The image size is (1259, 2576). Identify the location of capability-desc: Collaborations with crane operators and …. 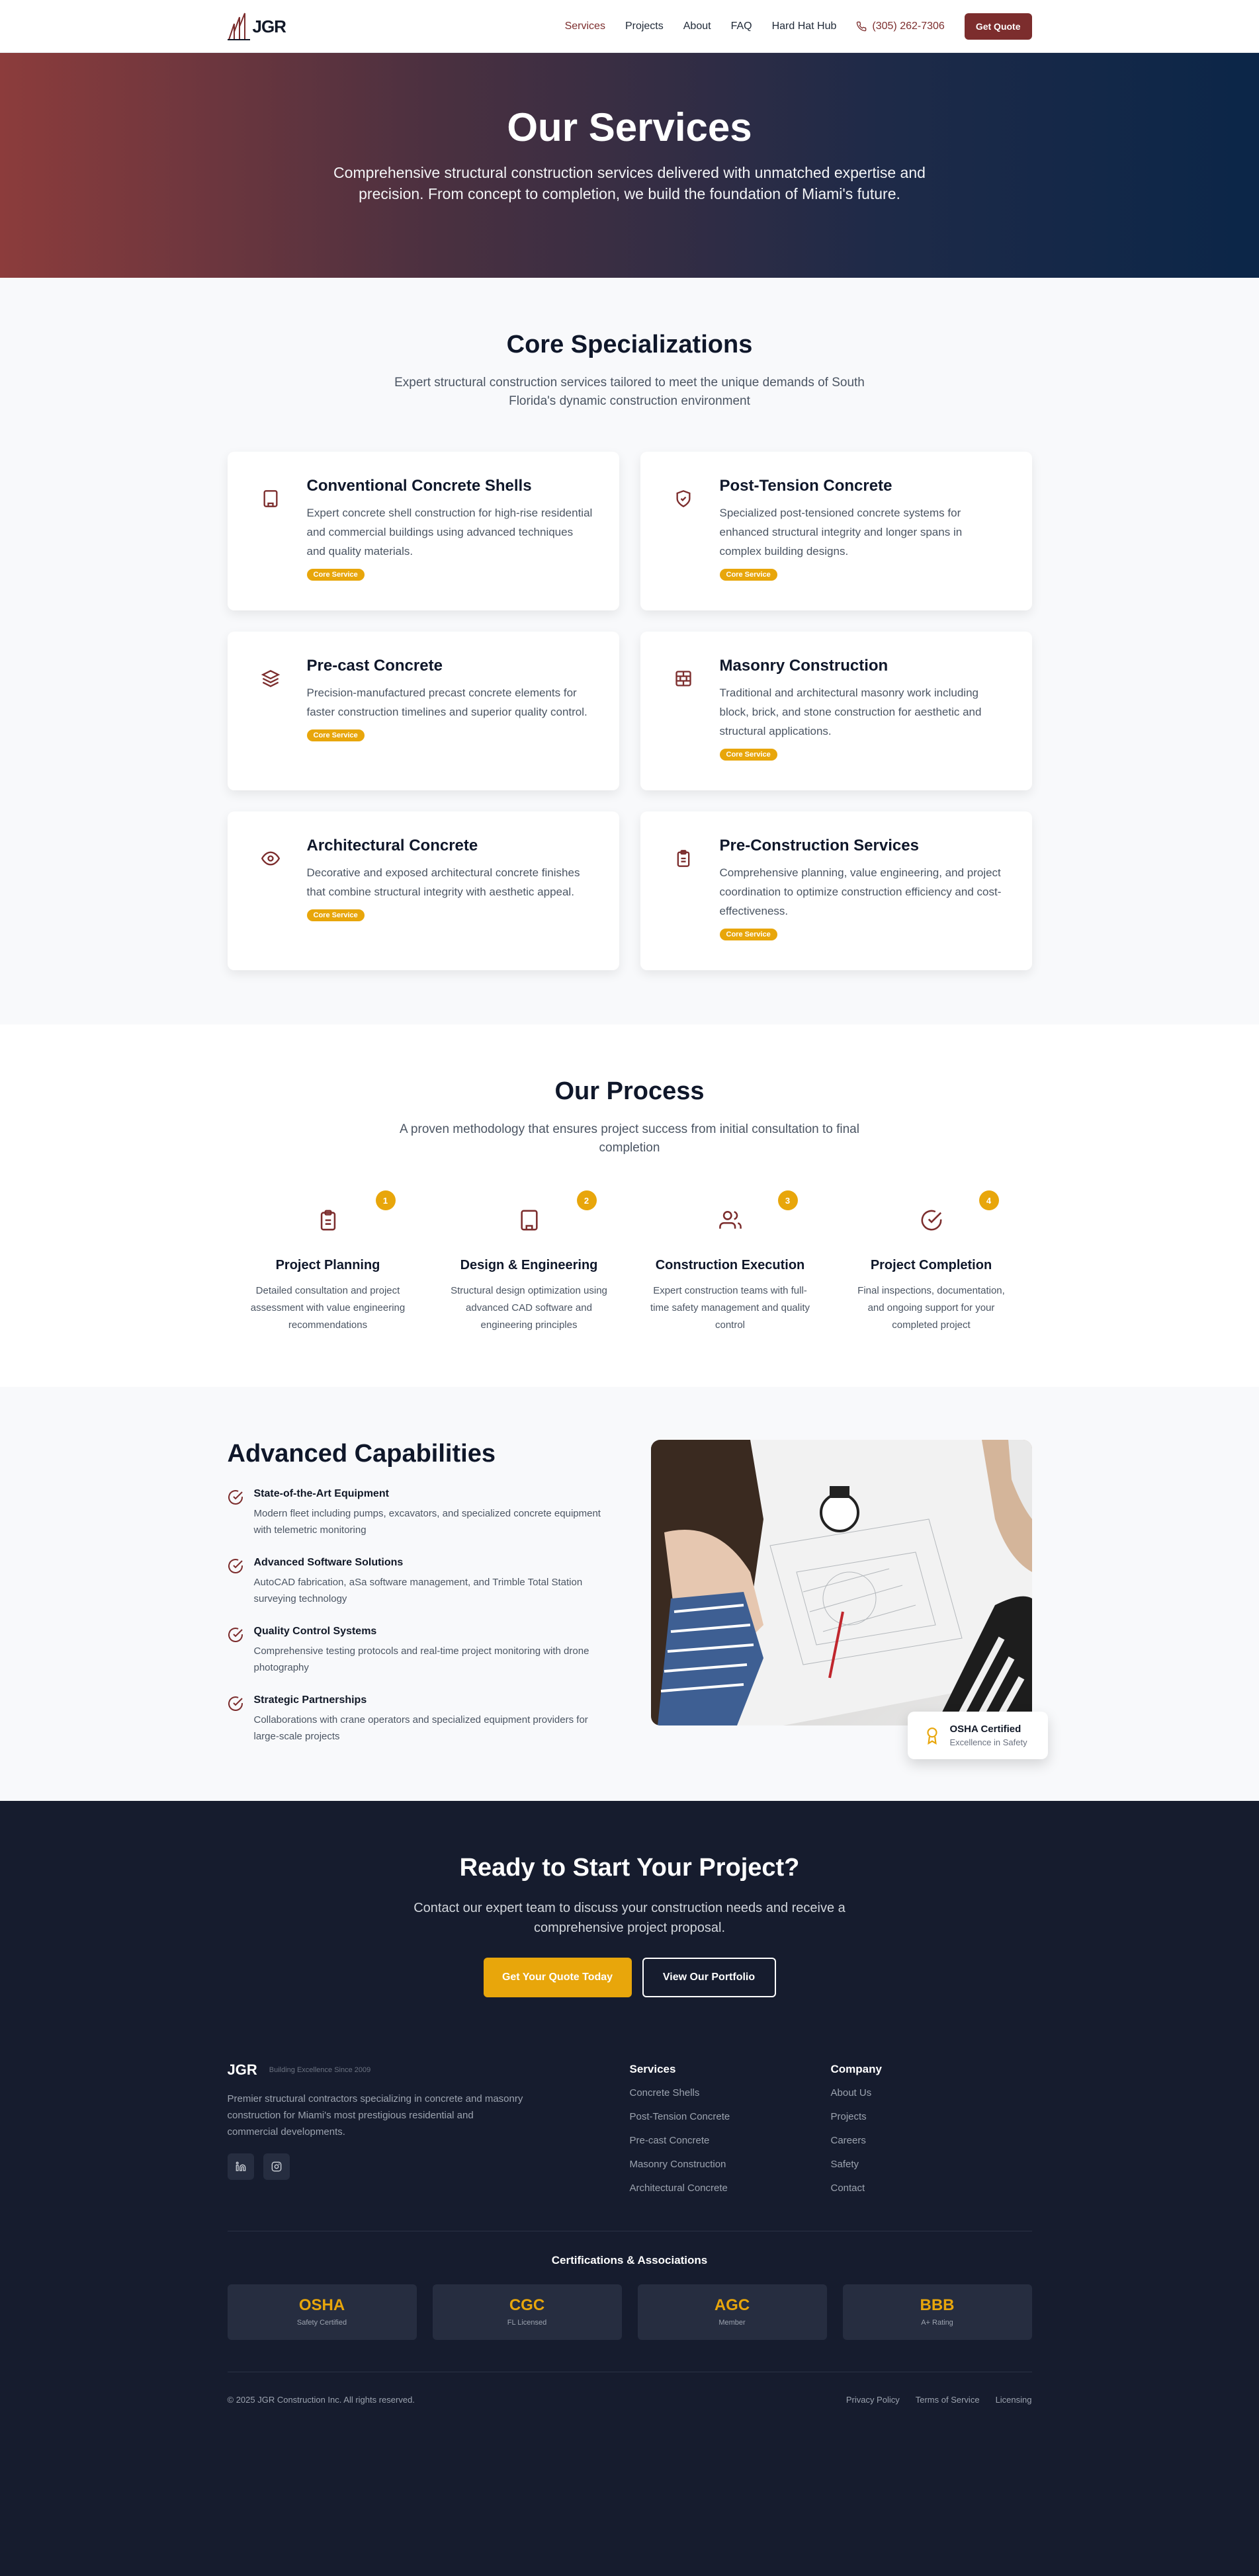
(420, 1728).